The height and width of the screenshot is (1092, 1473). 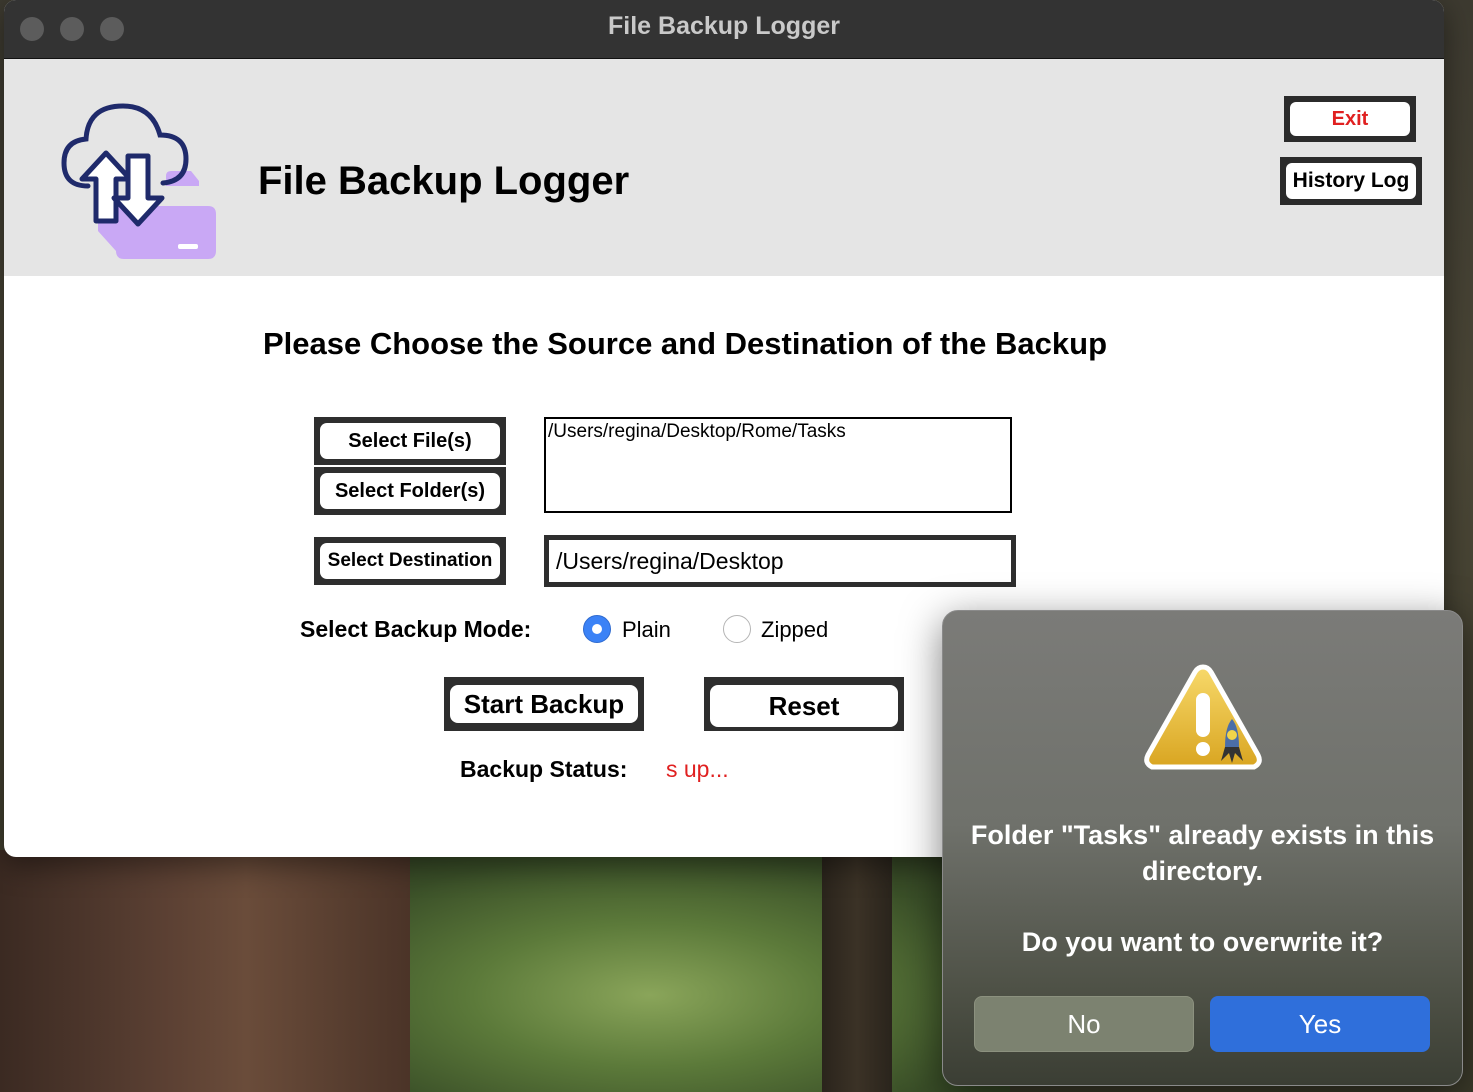 What do you see at coordinates (778, 465) in the screenshot?
I see `source-paths-field: /Users/regina/Desktop/Rome/Tasks` at bounding box center [778, 465].